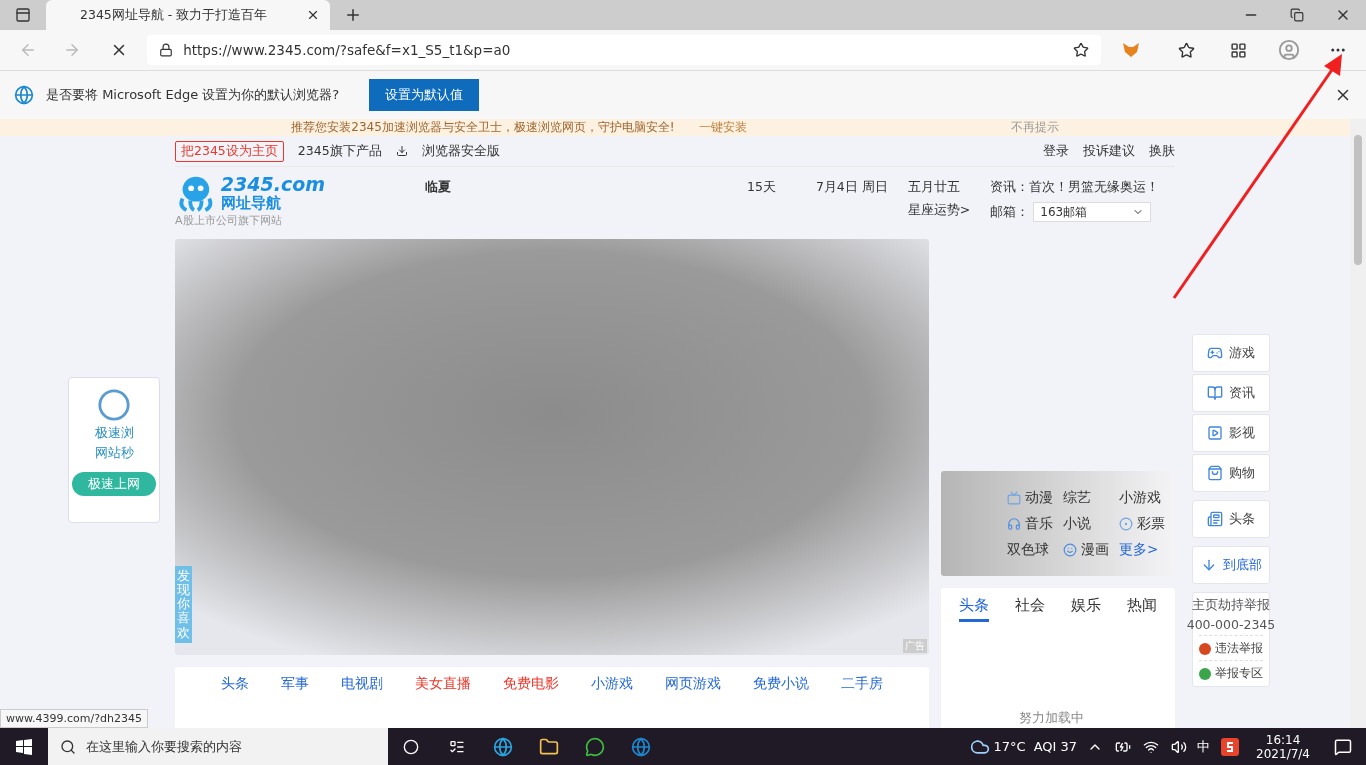 The height and width of the screenshot is (765, 1366). I want to click on tab-title: 2345网址导航 - 致力于打造百年, so click(174, 15).